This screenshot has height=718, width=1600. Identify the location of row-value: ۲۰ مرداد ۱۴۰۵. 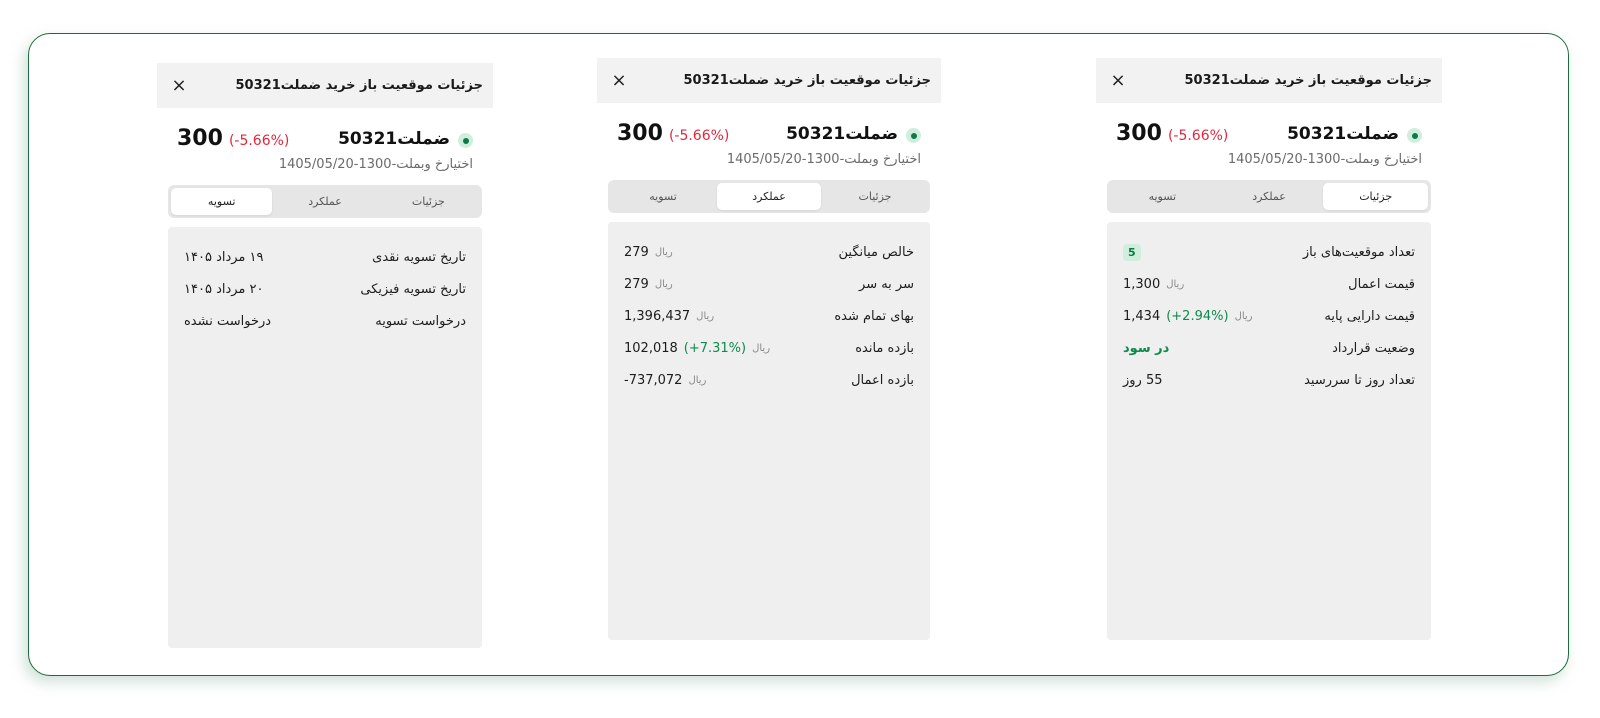
(224, 289).